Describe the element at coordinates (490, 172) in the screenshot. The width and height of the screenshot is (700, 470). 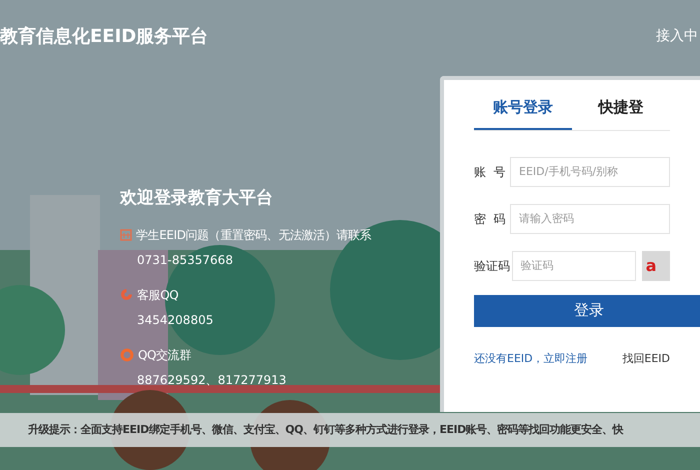
I see `field-label: 账 号` at that location.